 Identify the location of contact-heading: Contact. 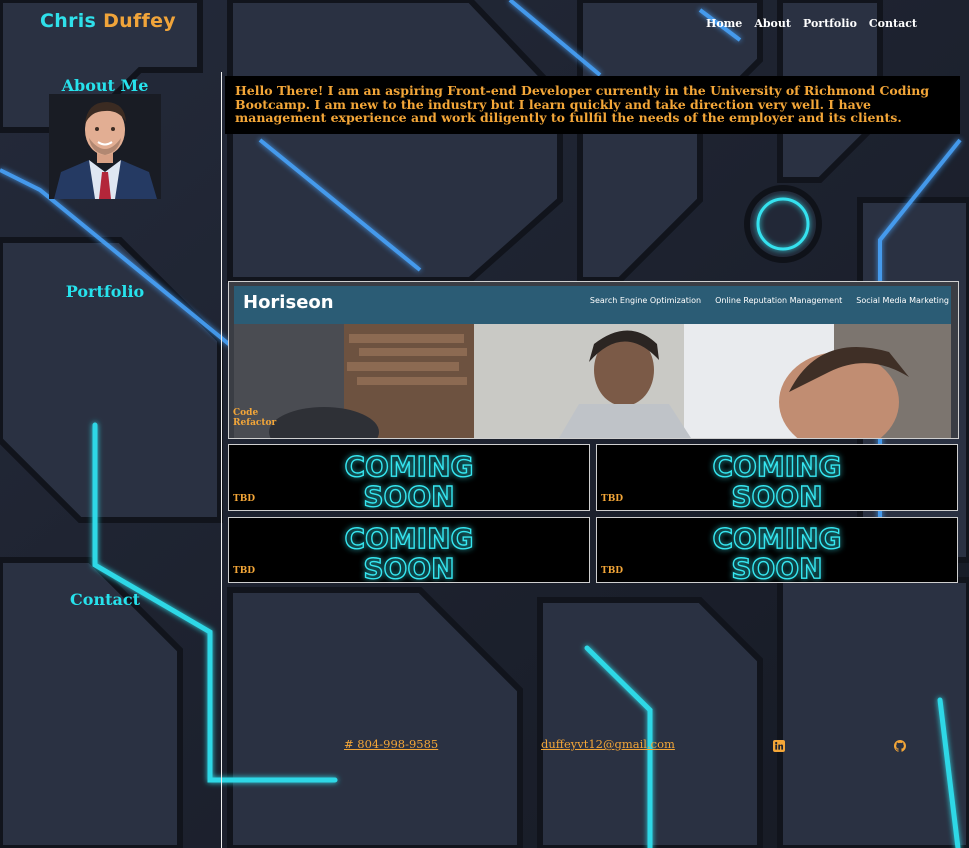
(105, 599).